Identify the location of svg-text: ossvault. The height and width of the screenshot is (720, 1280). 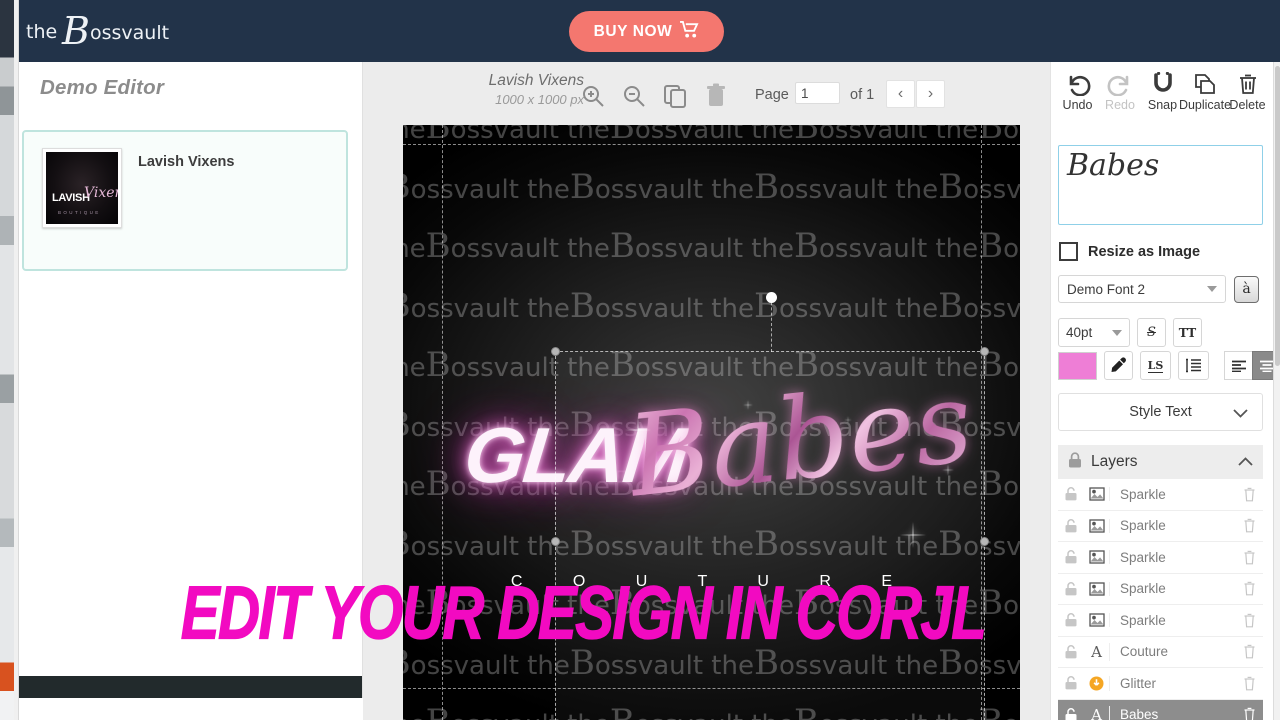
(129, 33).